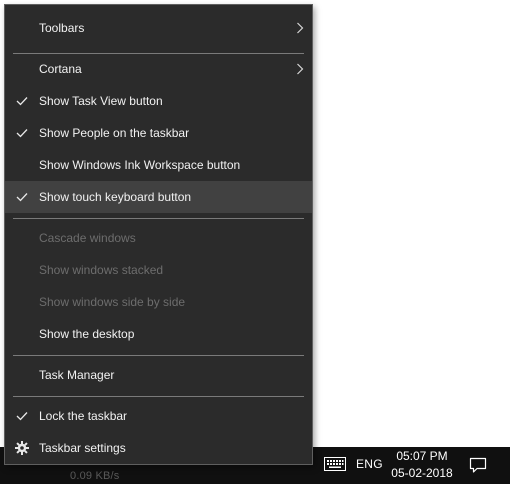 The height and width of the screenshot is (484, 510). I want to click on menu-item-label: Show People on the taskbar, so click(114, 133).